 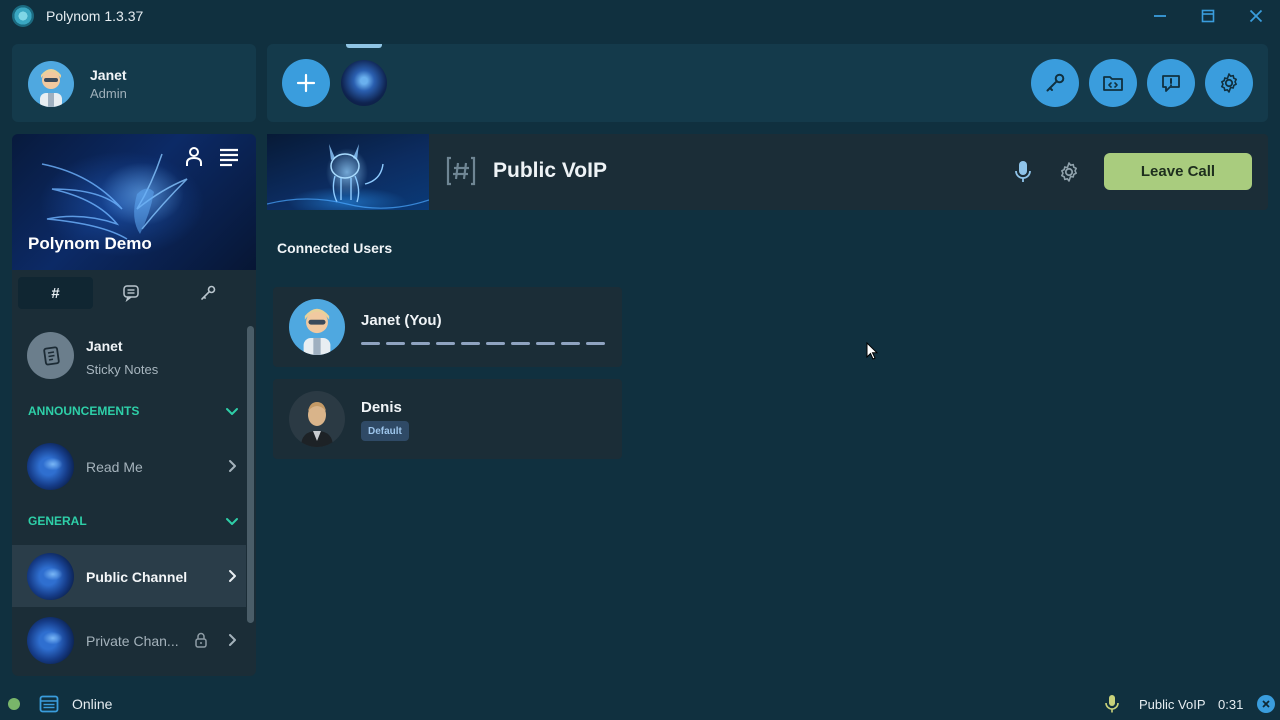 I want to click on denis-avatar-icon, so click(x=317, y=424).